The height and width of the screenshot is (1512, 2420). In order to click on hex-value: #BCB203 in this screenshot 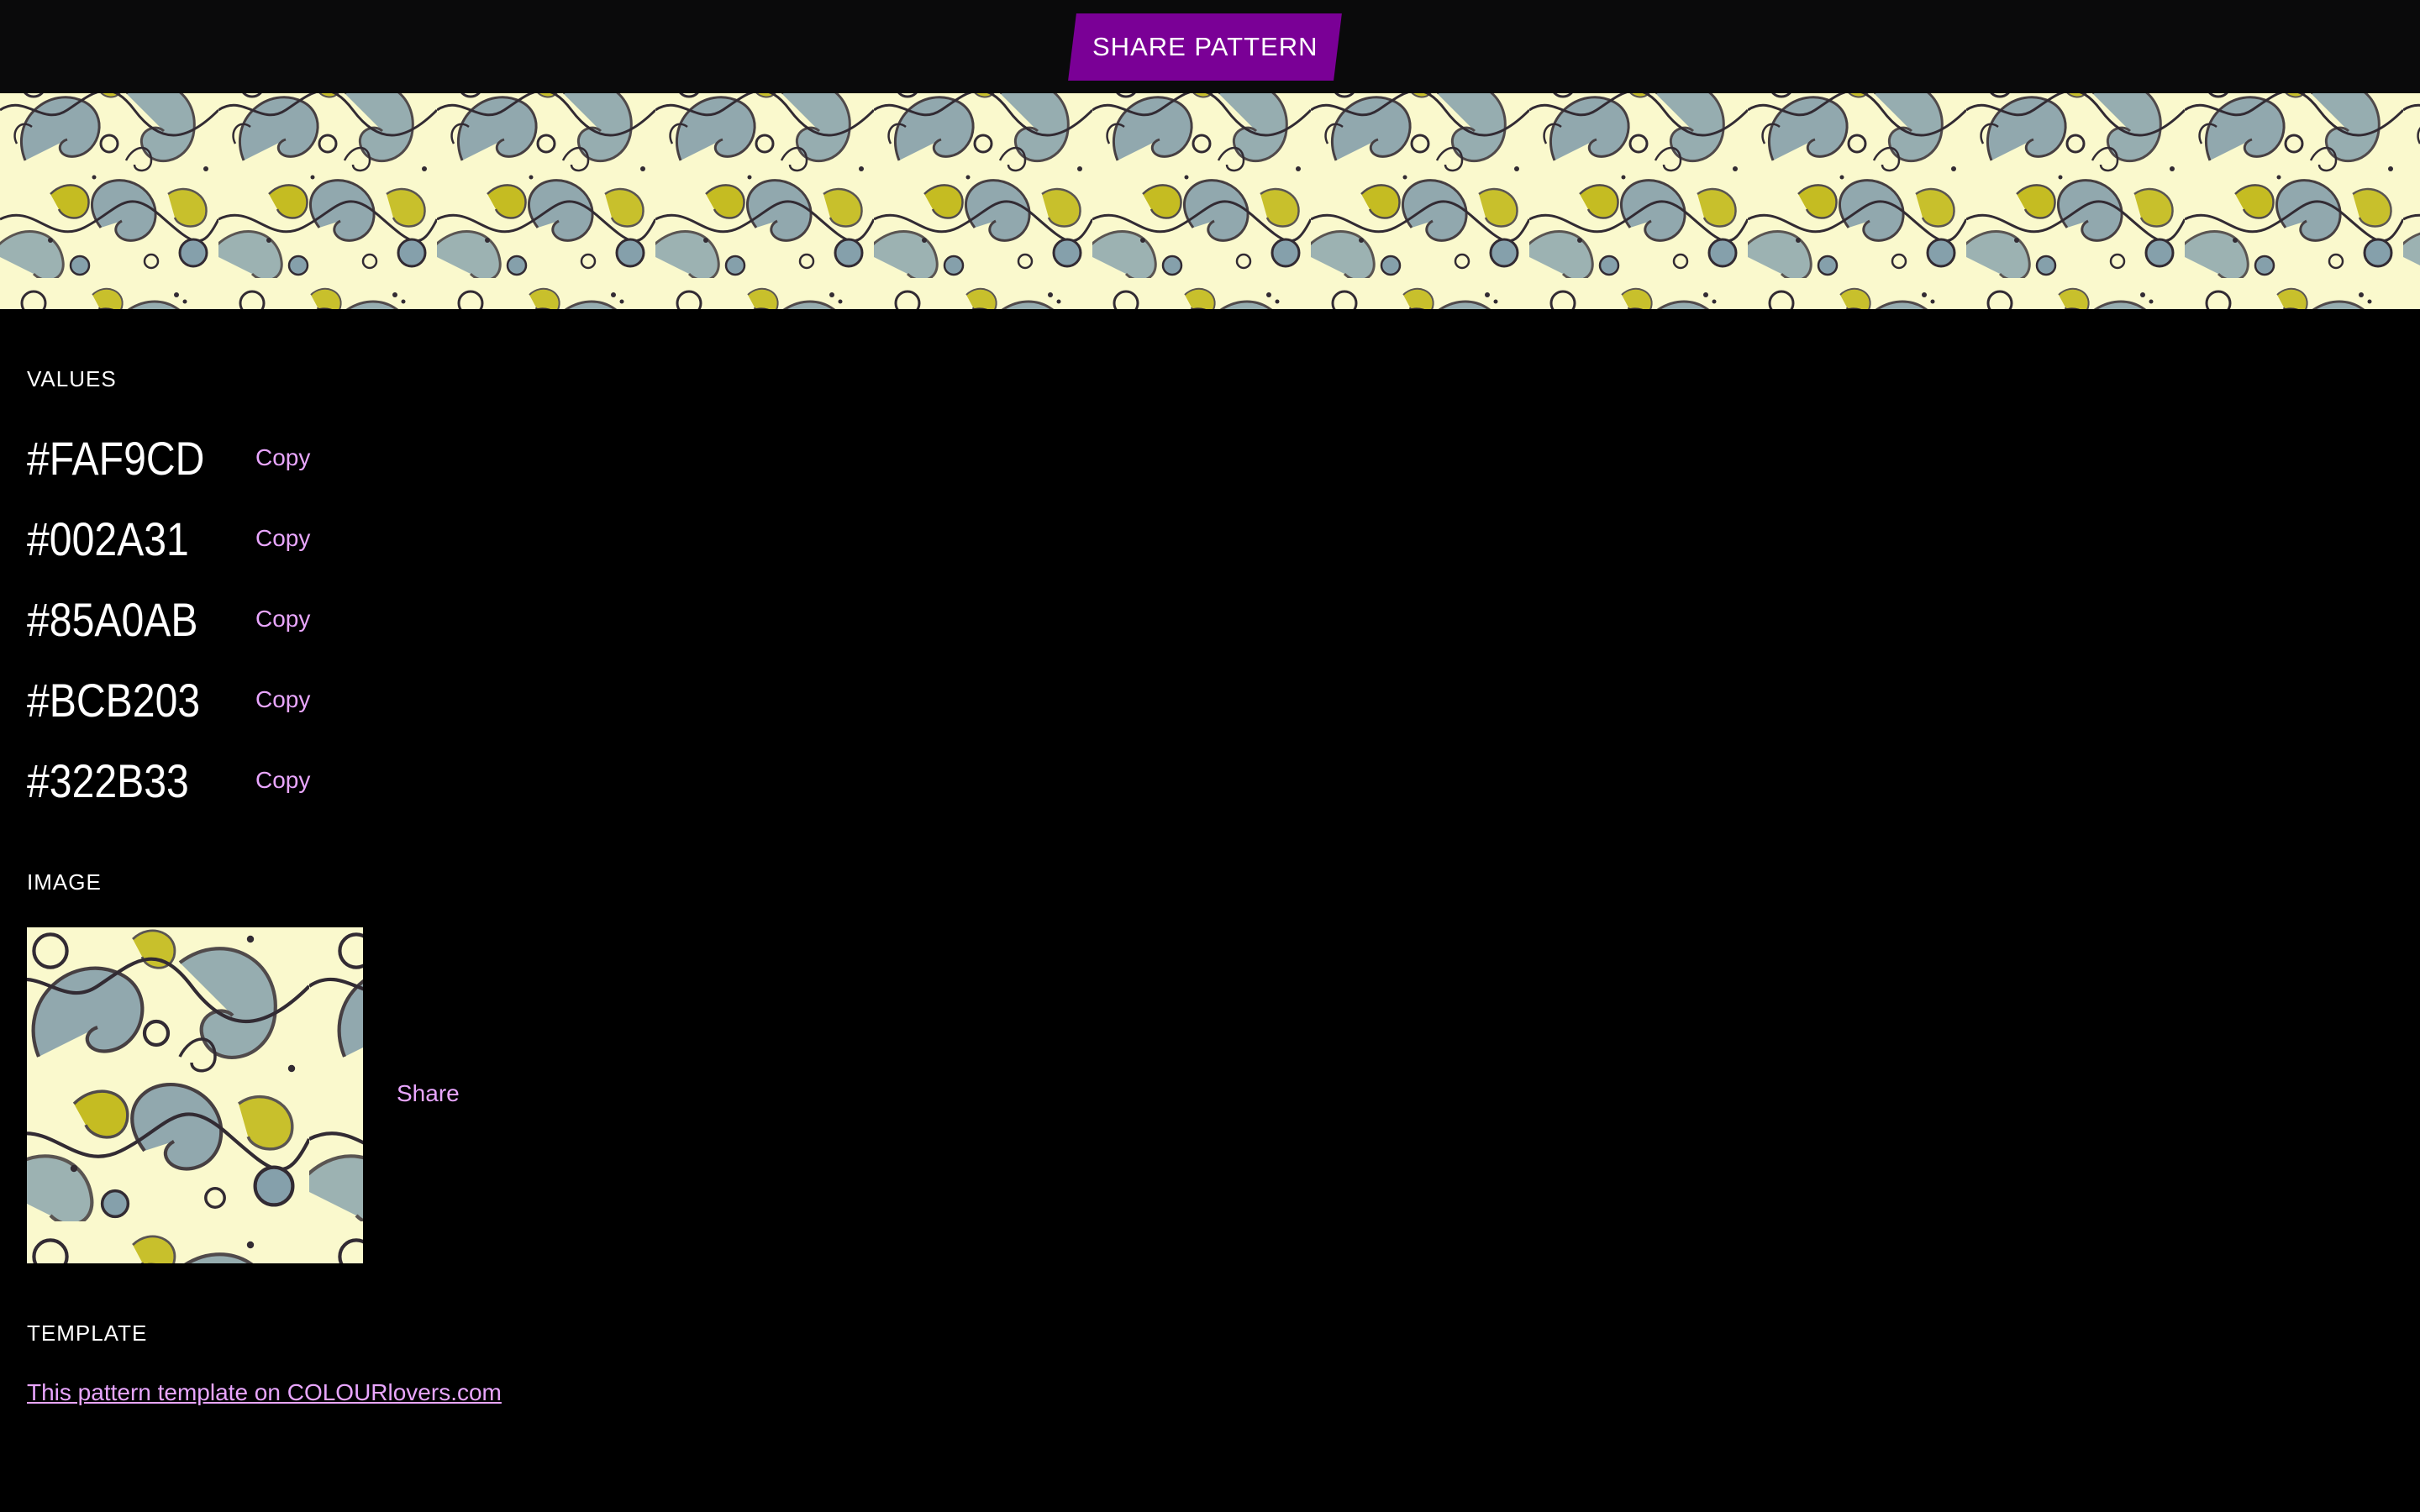, I will do `click(114, 700)`.